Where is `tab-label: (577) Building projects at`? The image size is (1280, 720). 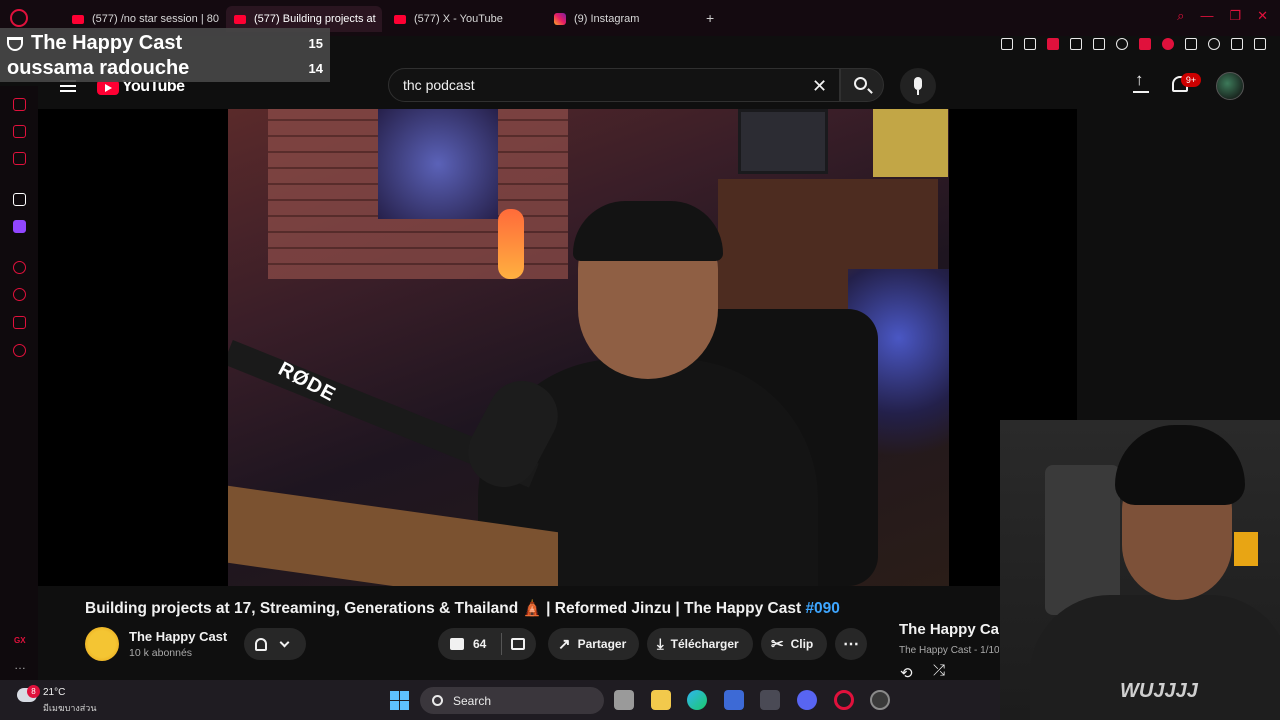 tab-label: (577) Building projects at is located at coordinates (315, 19).